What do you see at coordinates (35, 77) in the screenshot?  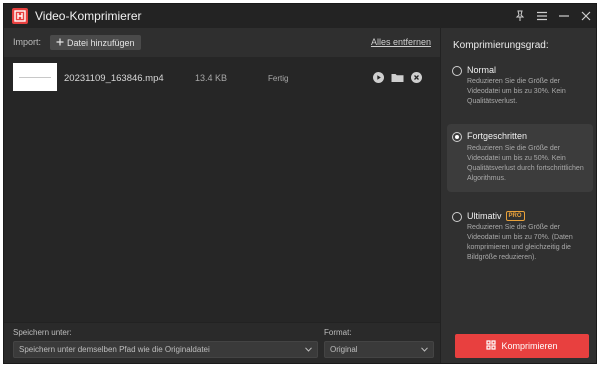 I see `video-thumbnail` at bounding box center [35, 77].